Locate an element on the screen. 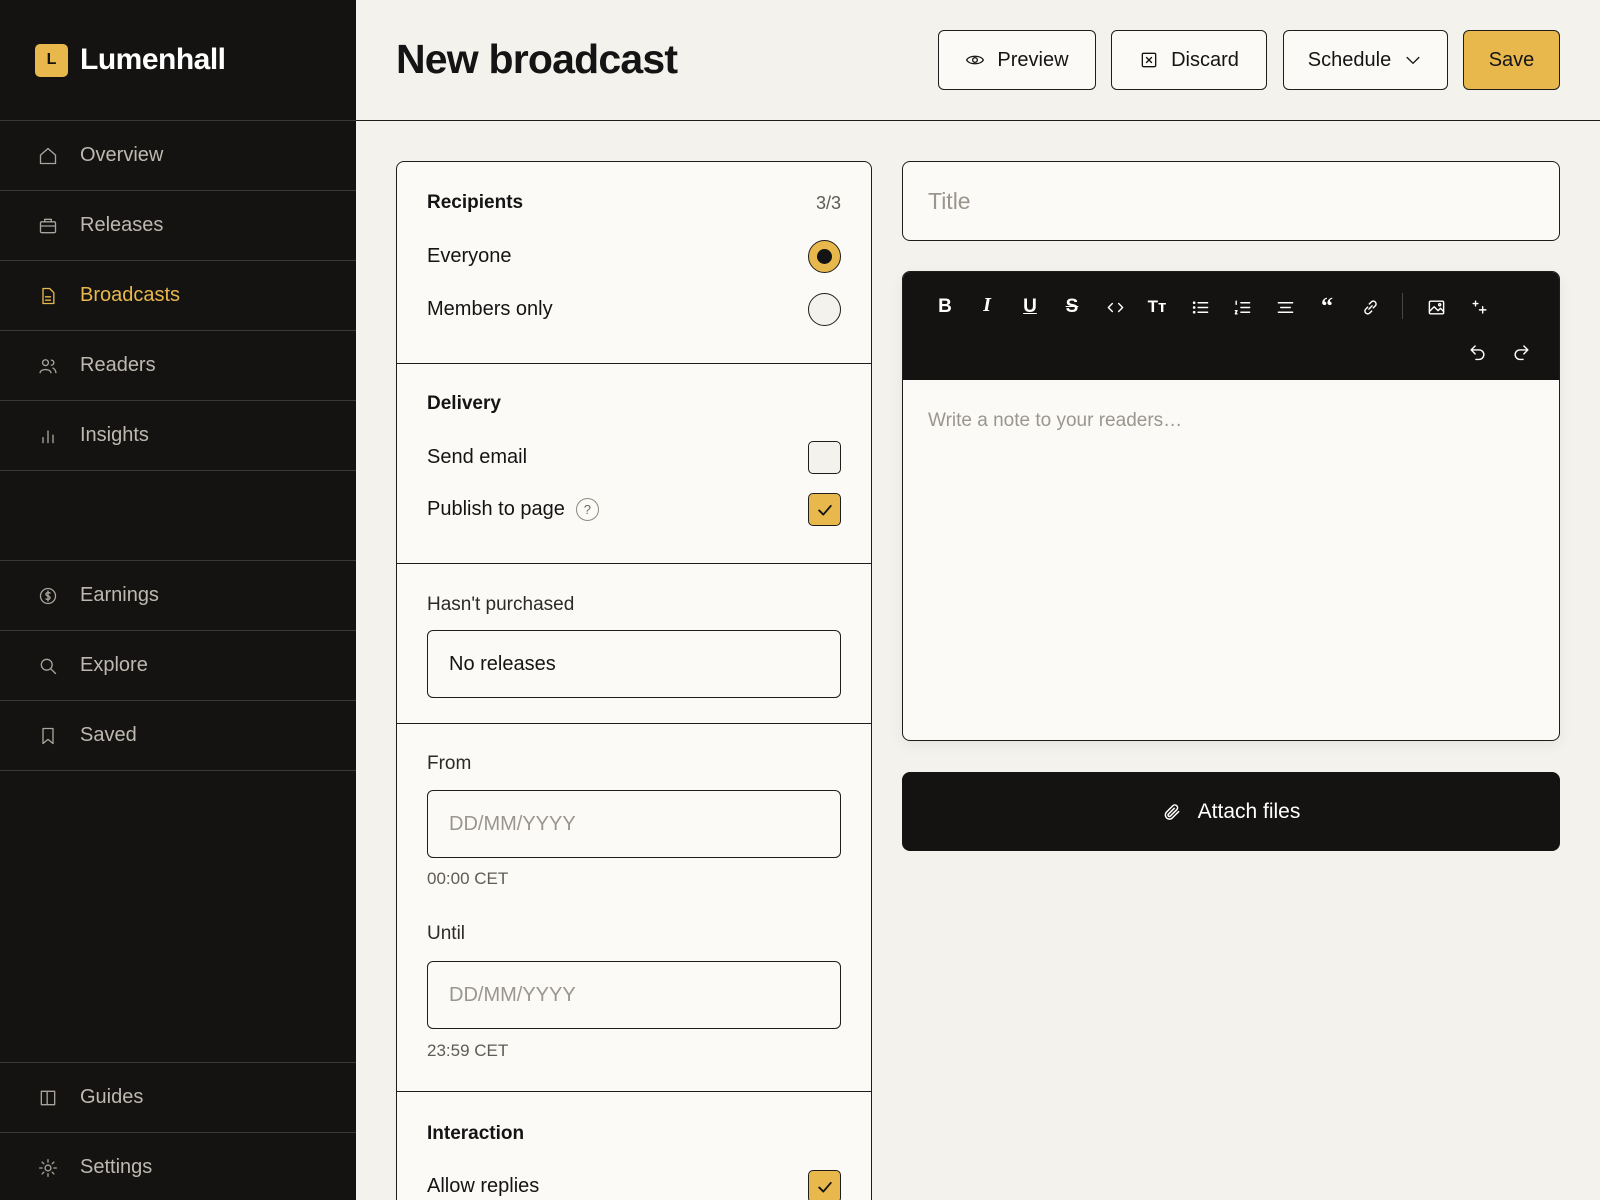 Image resolution: width=1600 pixels, height=1200 pixels. bookmark-icon is located at coordinates (48, 736).